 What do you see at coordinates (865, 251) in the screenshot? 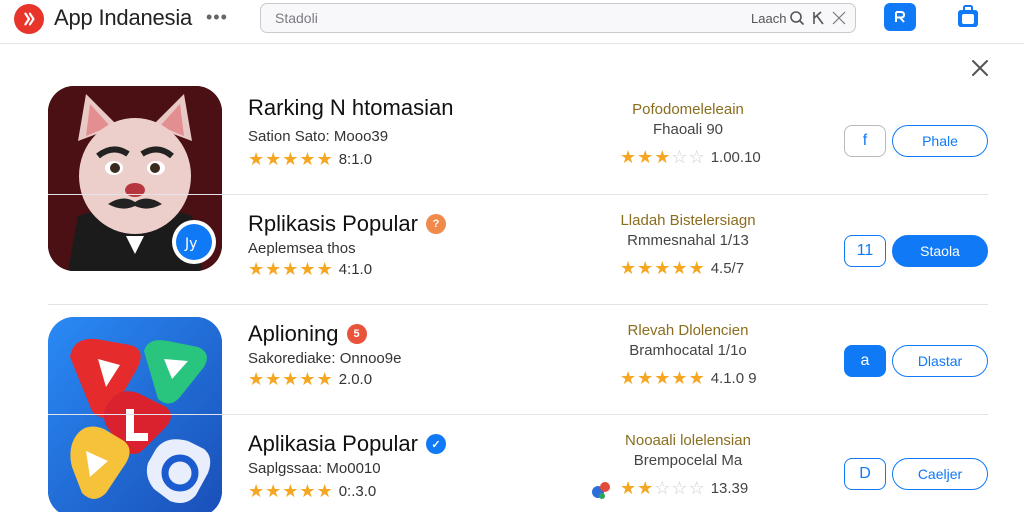
I see `pause-button: 11` at bounding box center [865, 251].